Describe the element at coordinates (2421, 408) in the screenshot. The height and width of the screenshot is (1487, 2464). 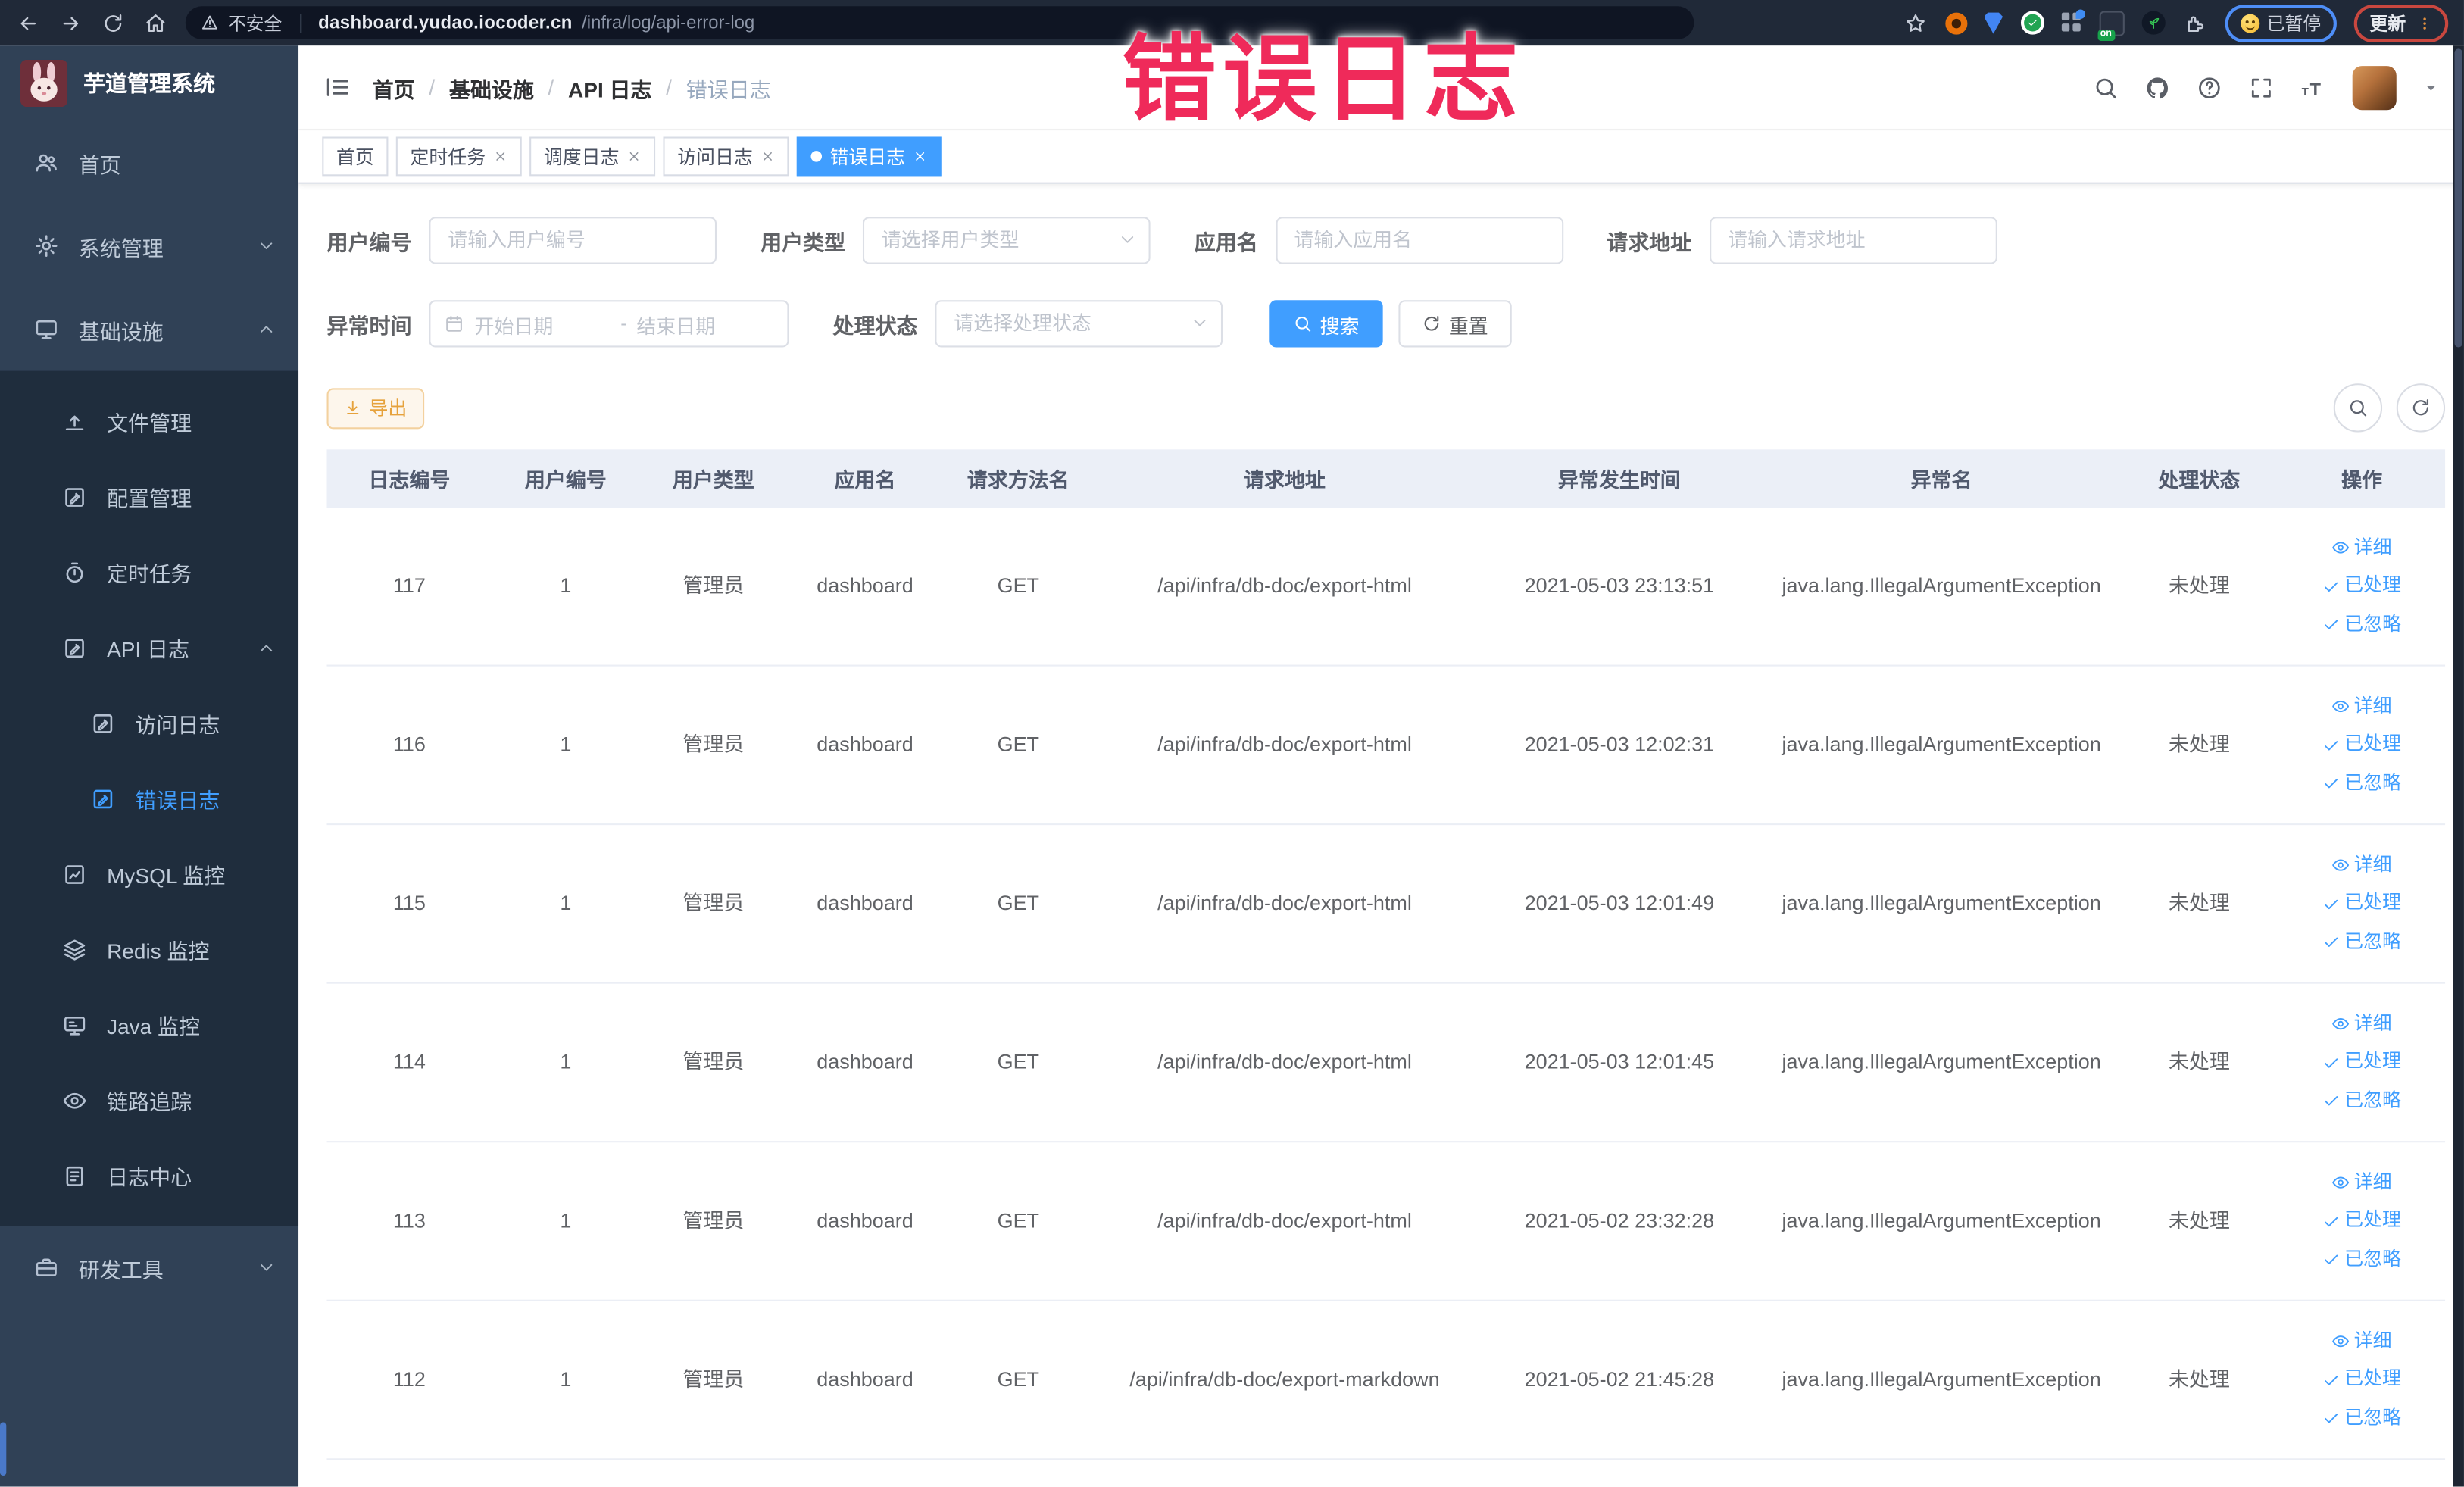
I see `refresh-table-button` at that location.